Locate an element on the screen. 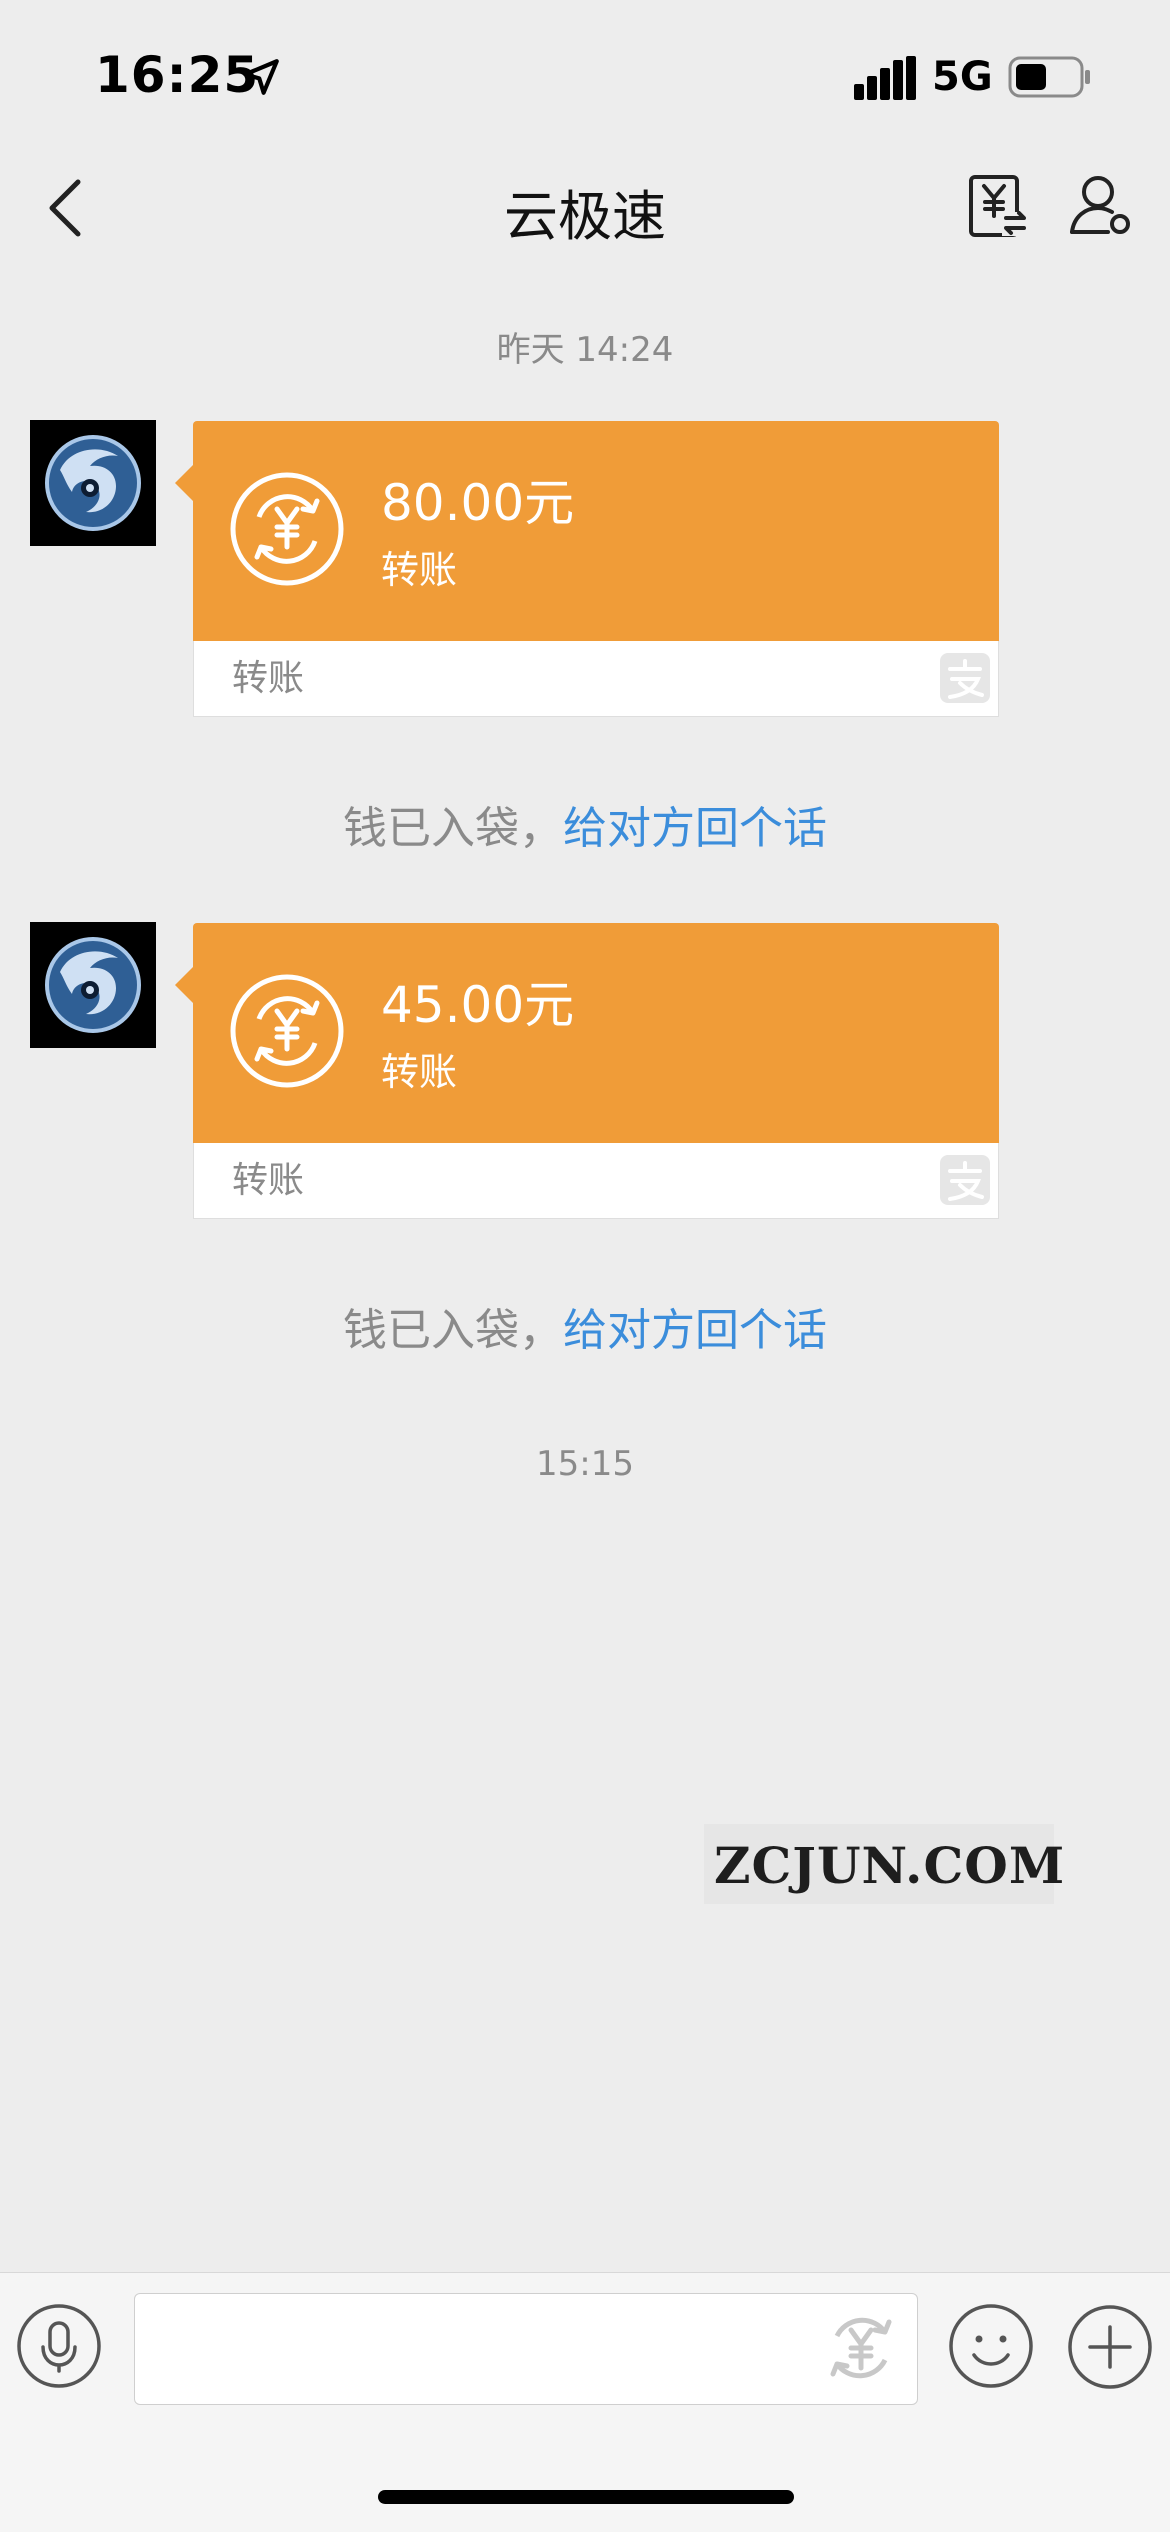  home-indicator is located at coordinates (586, 2497).